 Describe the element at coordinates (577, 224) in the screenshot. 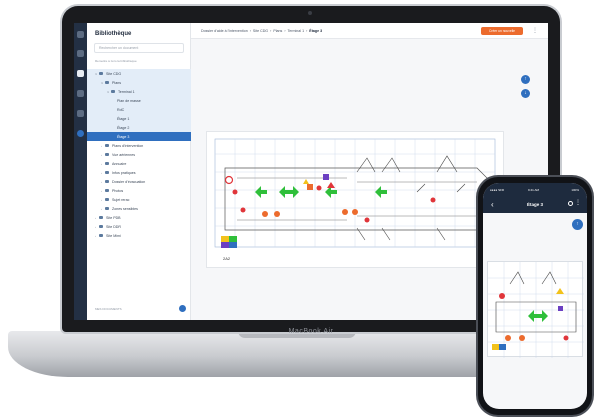

I see `phone-zoom-button: ↑` at that location.